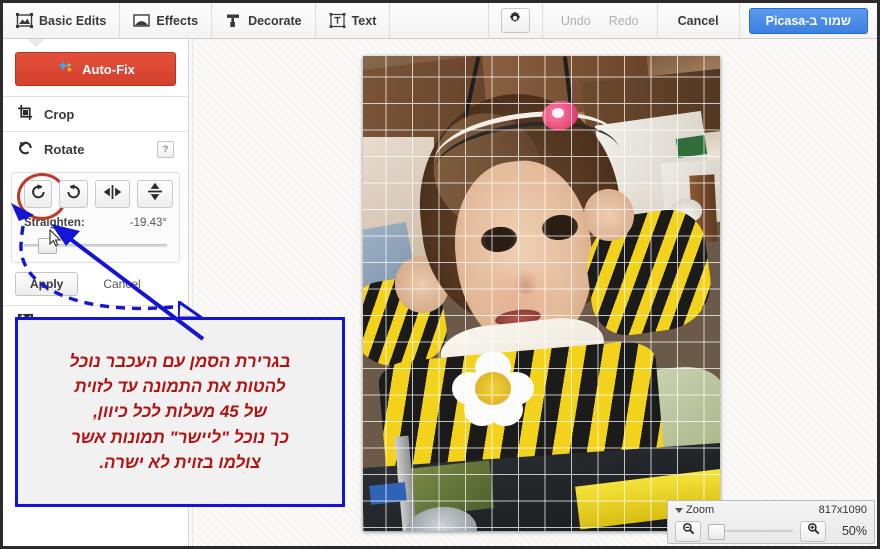 Image resolution: width=880 pixels, height=549 pixels. Describe the element at coordinates (47, 284) in the screenshot. I see `apply-button: Apply` at that location.